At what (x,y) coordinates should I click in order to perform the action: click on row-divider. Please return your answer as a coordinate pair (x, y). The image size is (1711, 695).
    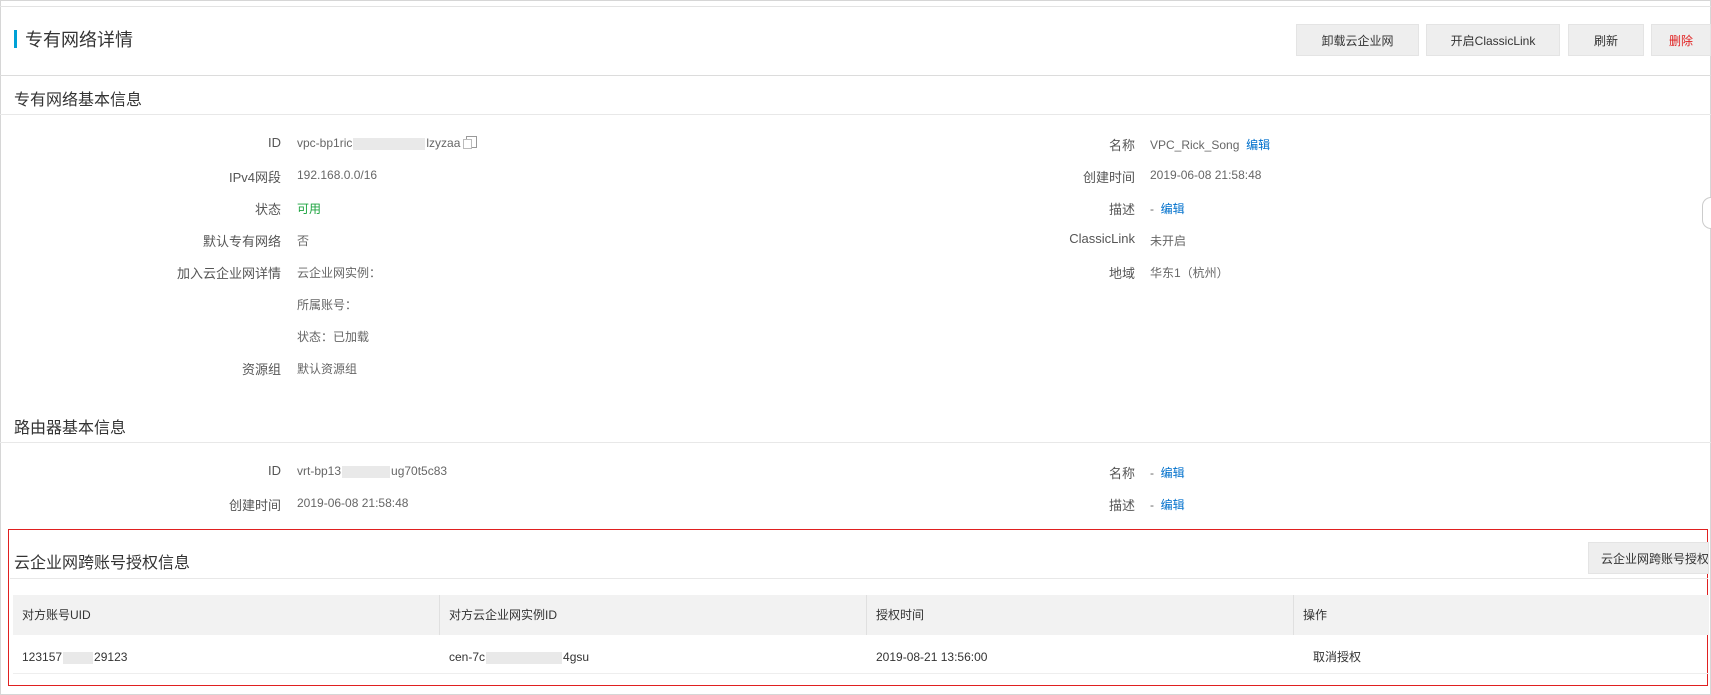
    Looking at the image, I should click on (861, 673).